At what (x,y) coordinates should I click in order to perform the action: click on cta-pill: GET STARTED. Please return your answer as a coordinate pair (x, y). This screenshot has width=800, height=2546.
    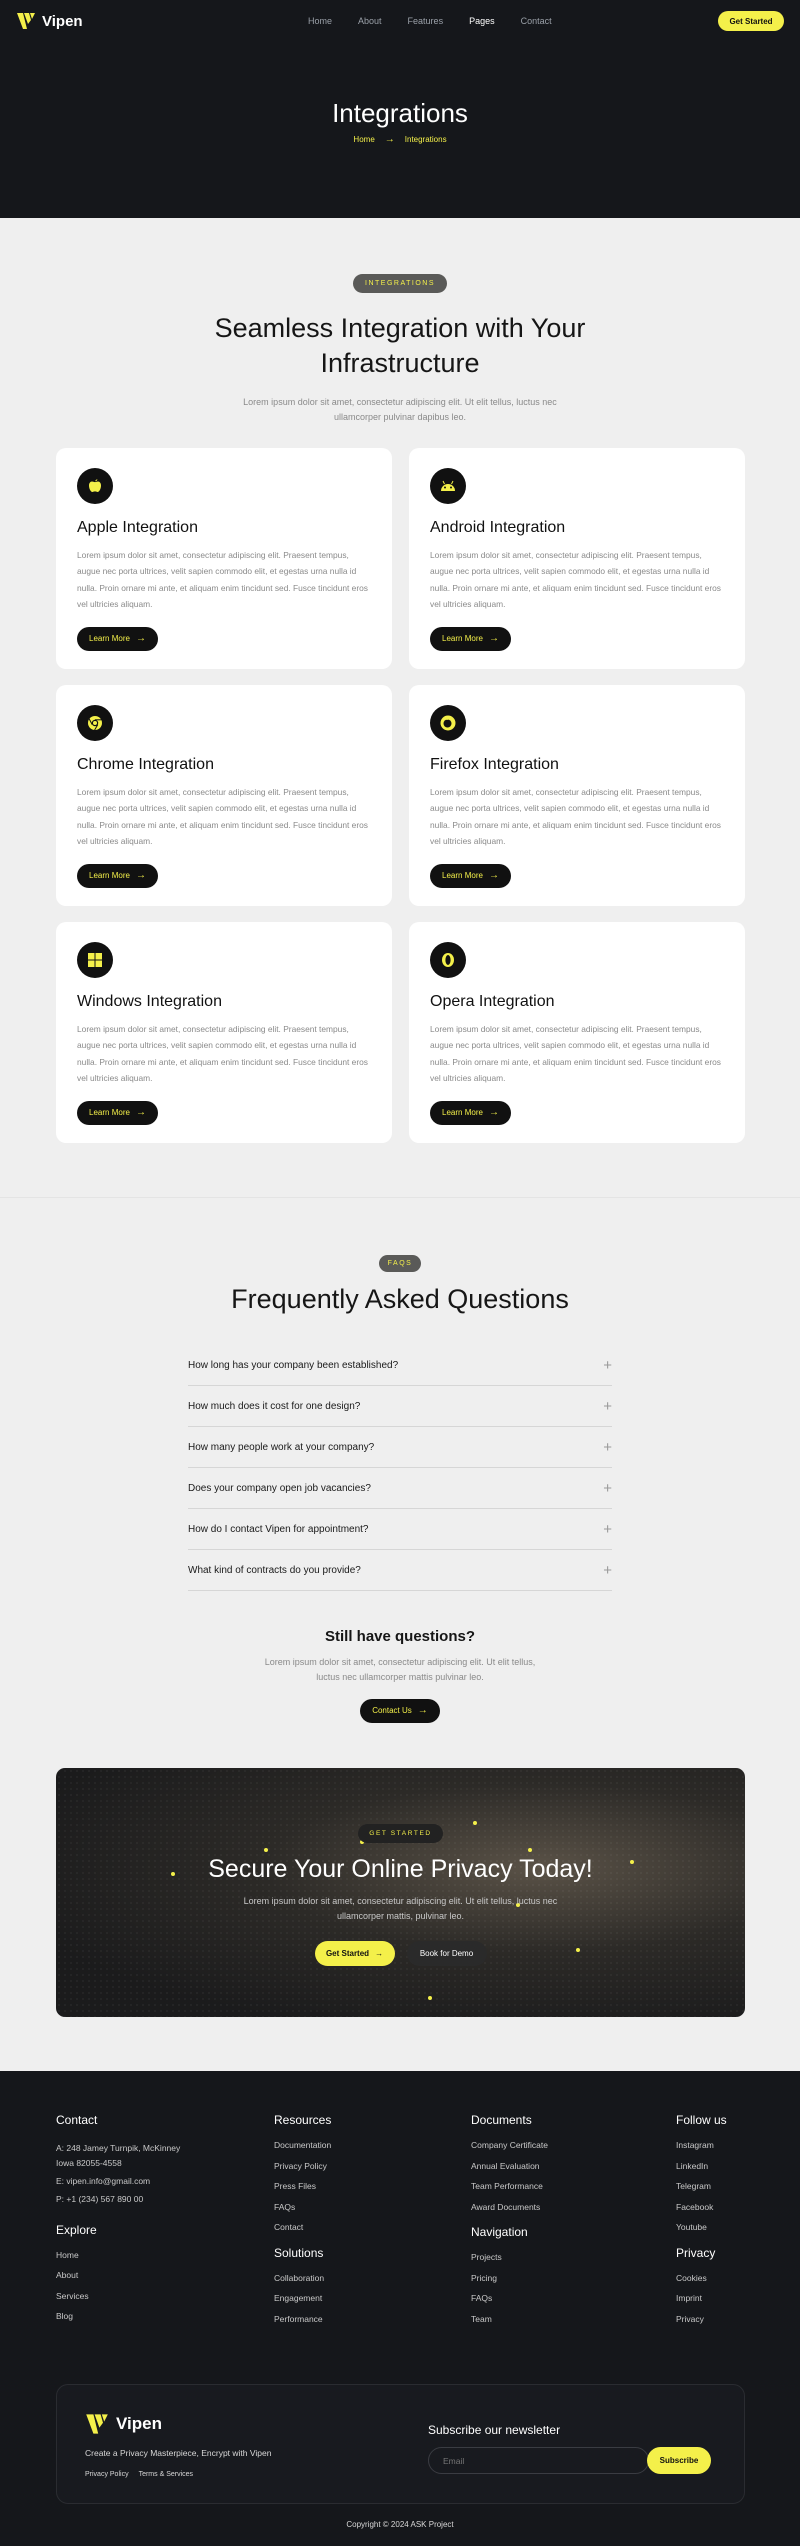
    Looking at the image, I should click on (400, 1833).